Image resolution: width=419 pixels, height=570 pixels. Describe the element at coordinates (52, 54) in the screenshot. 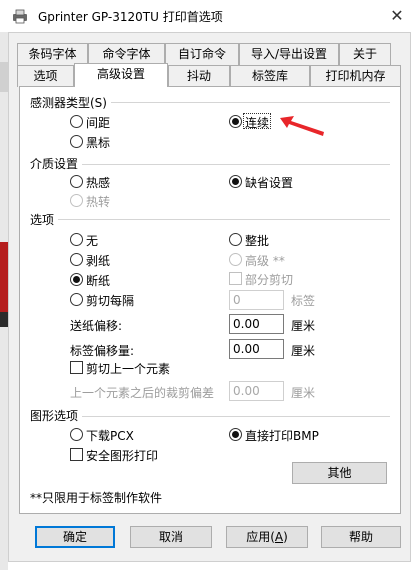

I see `tab-barcode-font: 条码字体` at that location.